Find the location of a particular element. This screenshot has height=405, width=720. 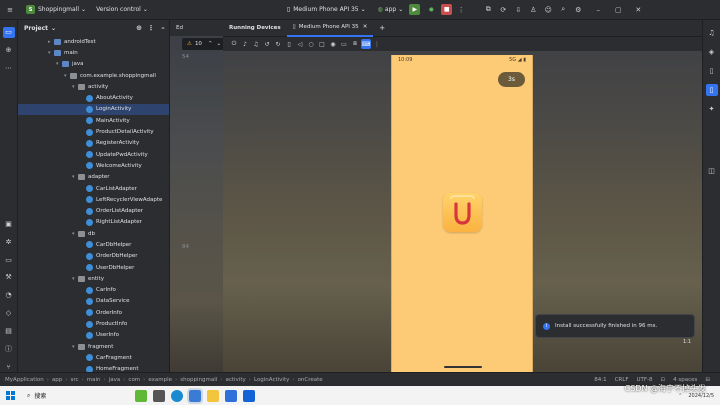

search-icon: ⌕ is located at coordinates (563, 10).